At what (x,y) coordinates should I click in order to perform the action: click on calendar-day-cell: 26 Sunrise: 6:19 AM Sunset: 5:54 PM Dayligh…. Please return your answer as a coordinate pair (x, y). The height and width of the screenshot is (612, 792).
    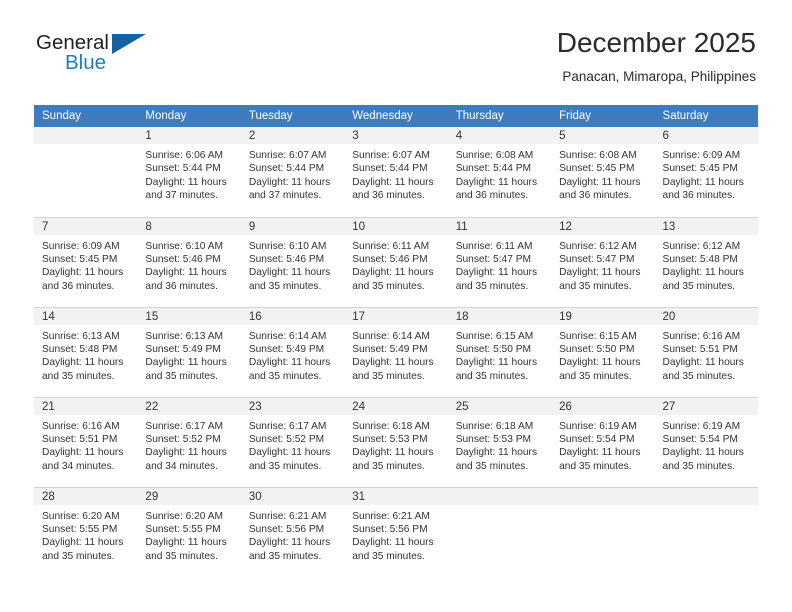
    Looking at the image, I should click on (603, 441).